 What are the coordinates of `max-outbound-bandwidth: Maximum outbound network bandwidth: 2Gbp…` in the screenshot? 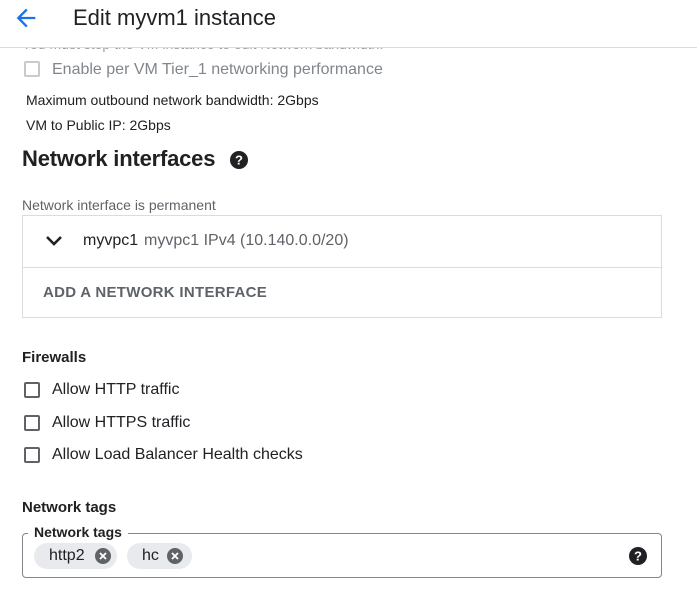 It's located at (172, 100).